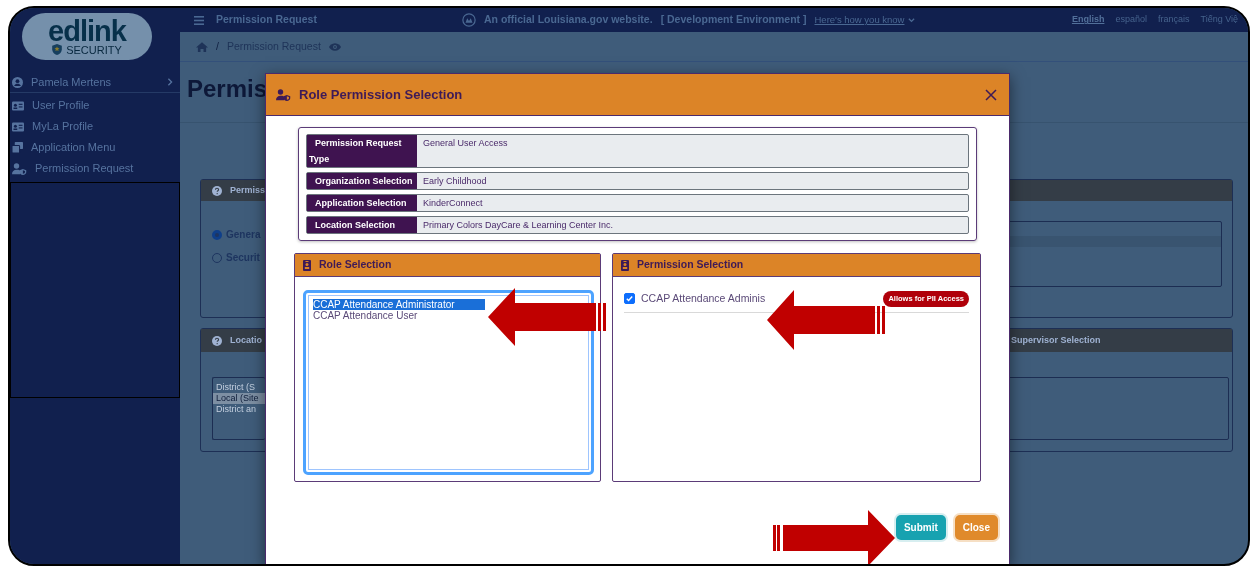 Image resolution: width=1254 pixels, height=571 pixels. Describe the element at coordinates (199, 20) in the screenshot. I see `menu-icon` at that location.